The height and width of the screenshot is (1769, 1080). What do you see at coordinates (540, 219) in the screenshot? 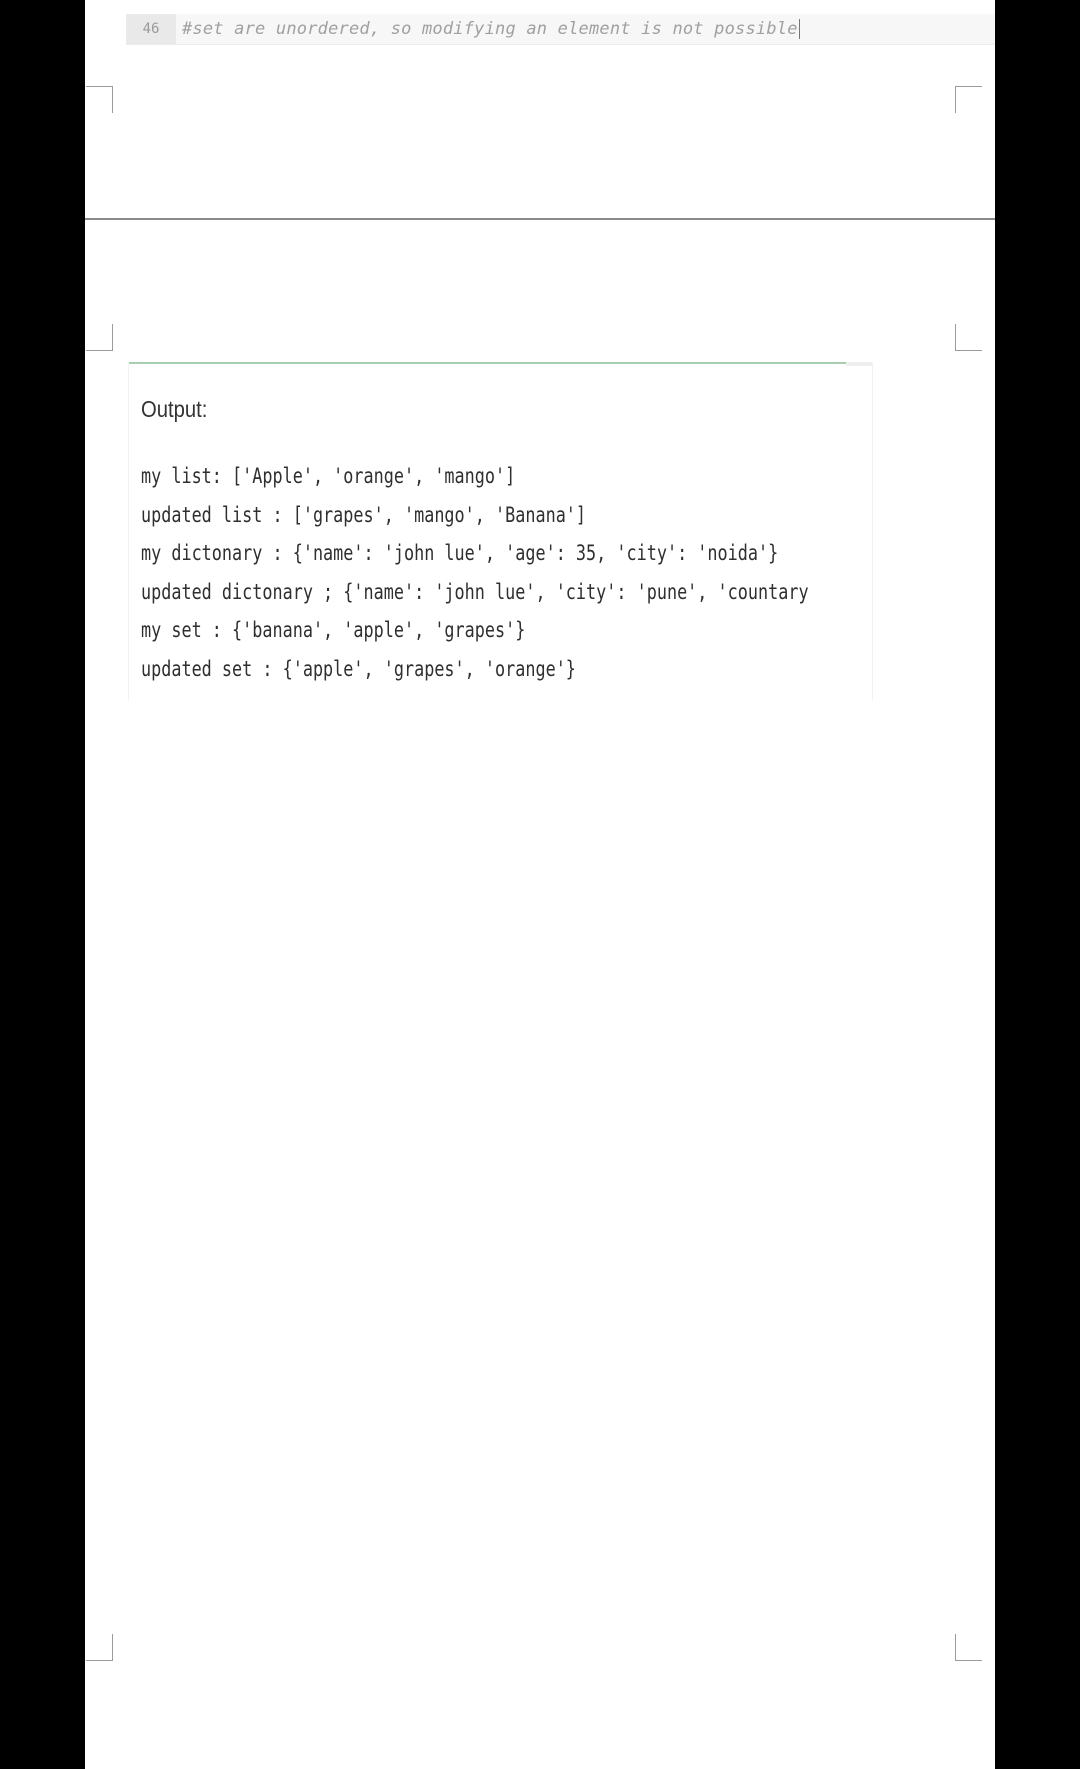
I see `page-break` at bounding box center [540, 219].